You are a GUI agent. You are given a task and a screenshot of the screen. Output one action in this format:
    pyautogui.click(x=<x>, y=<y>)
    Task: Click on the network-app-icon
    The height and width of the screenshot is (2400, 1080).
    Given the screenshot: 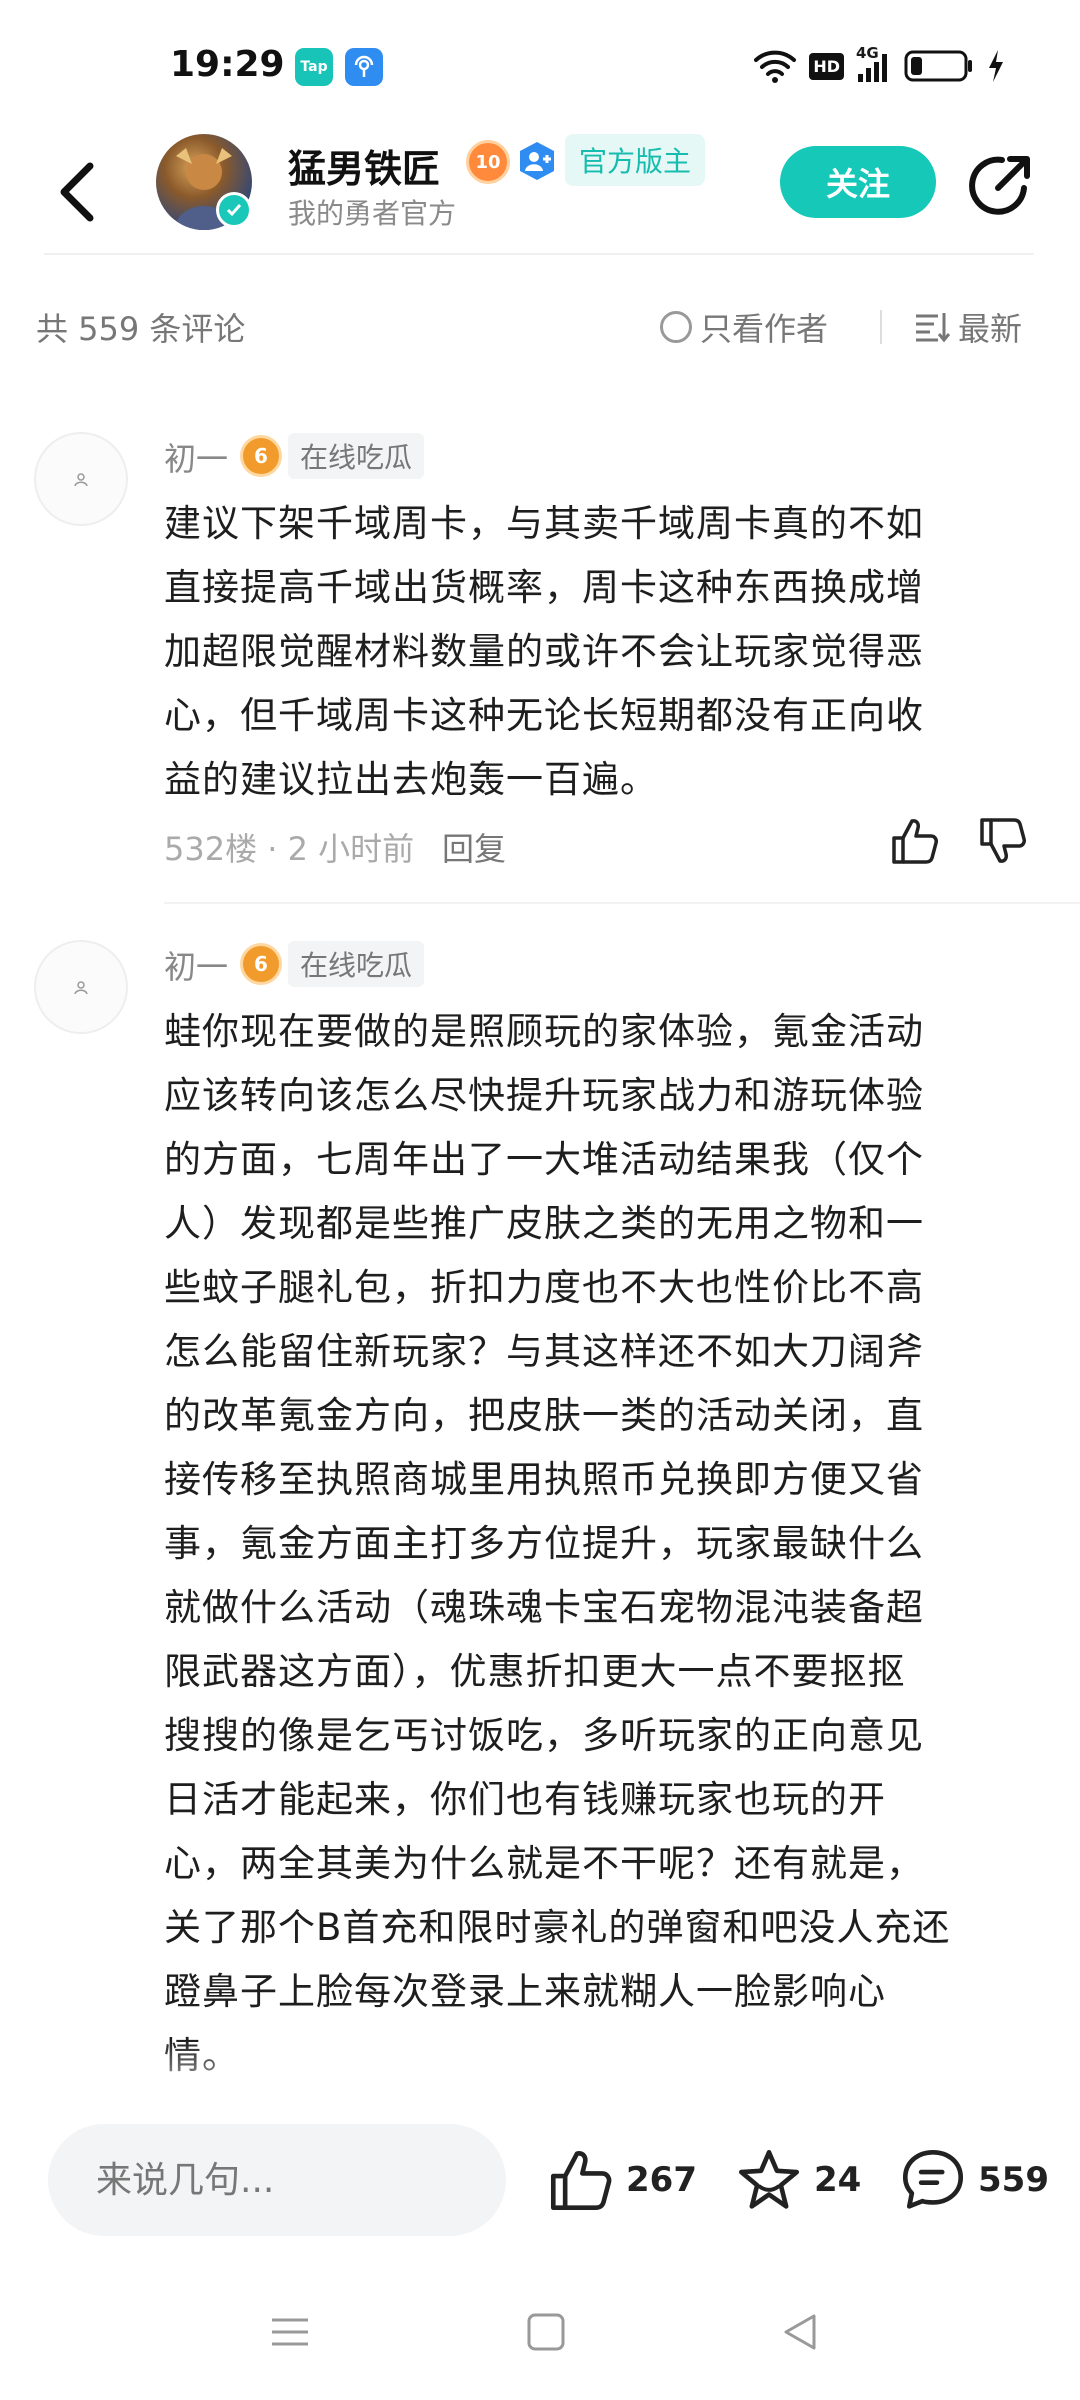 What is the action you would take?
    pyautogui.click(x=364, y=67)
    